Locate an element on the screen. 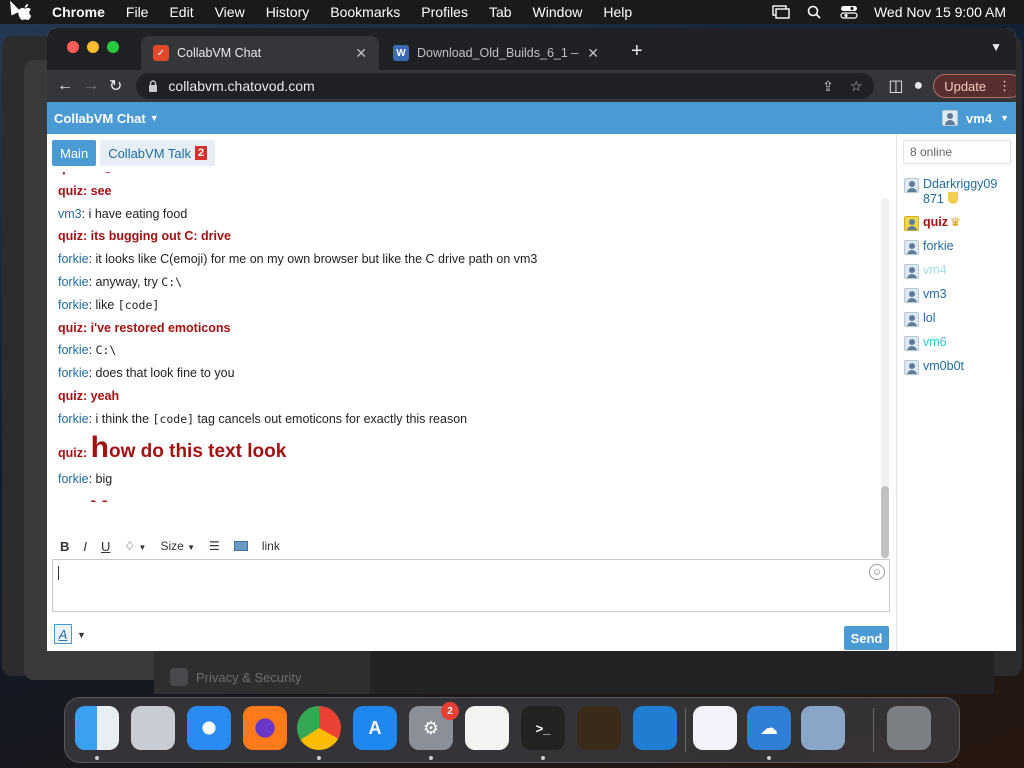  user-list-item: vm0b0t is located at coordinates (960, 367).